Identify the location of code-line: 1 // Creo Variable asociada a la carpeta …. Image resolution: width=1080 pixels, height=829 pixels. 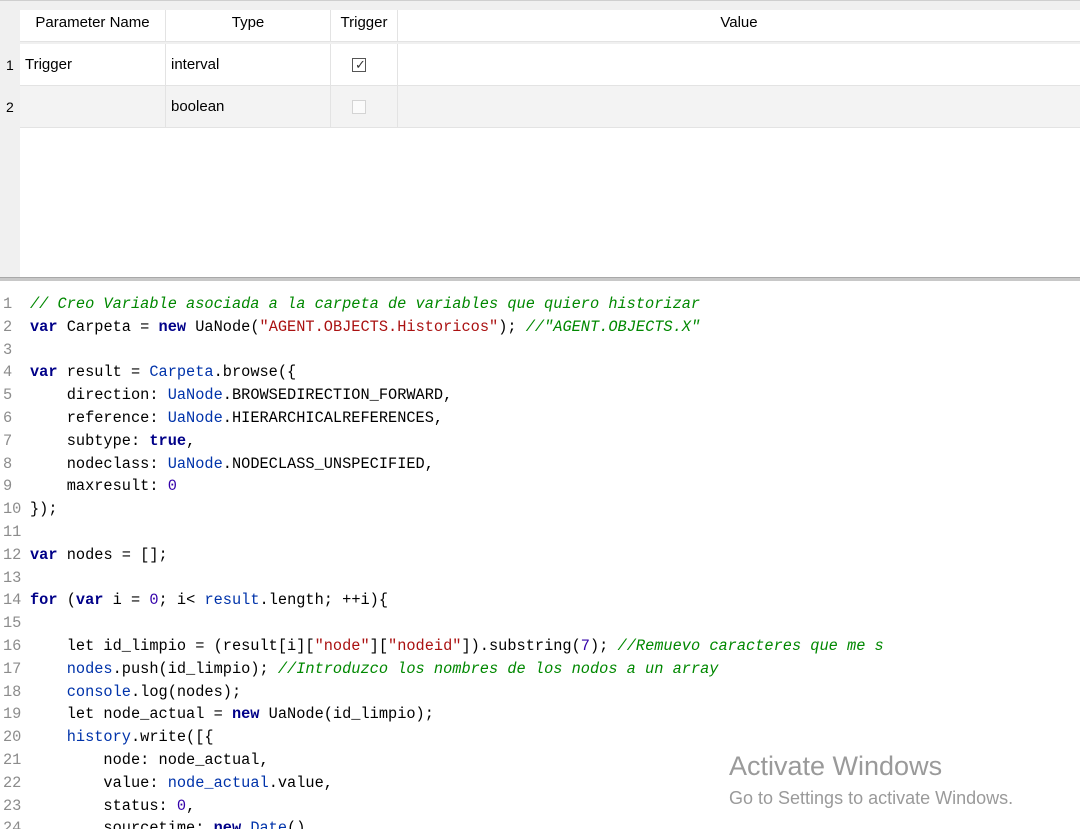
(442, 304).